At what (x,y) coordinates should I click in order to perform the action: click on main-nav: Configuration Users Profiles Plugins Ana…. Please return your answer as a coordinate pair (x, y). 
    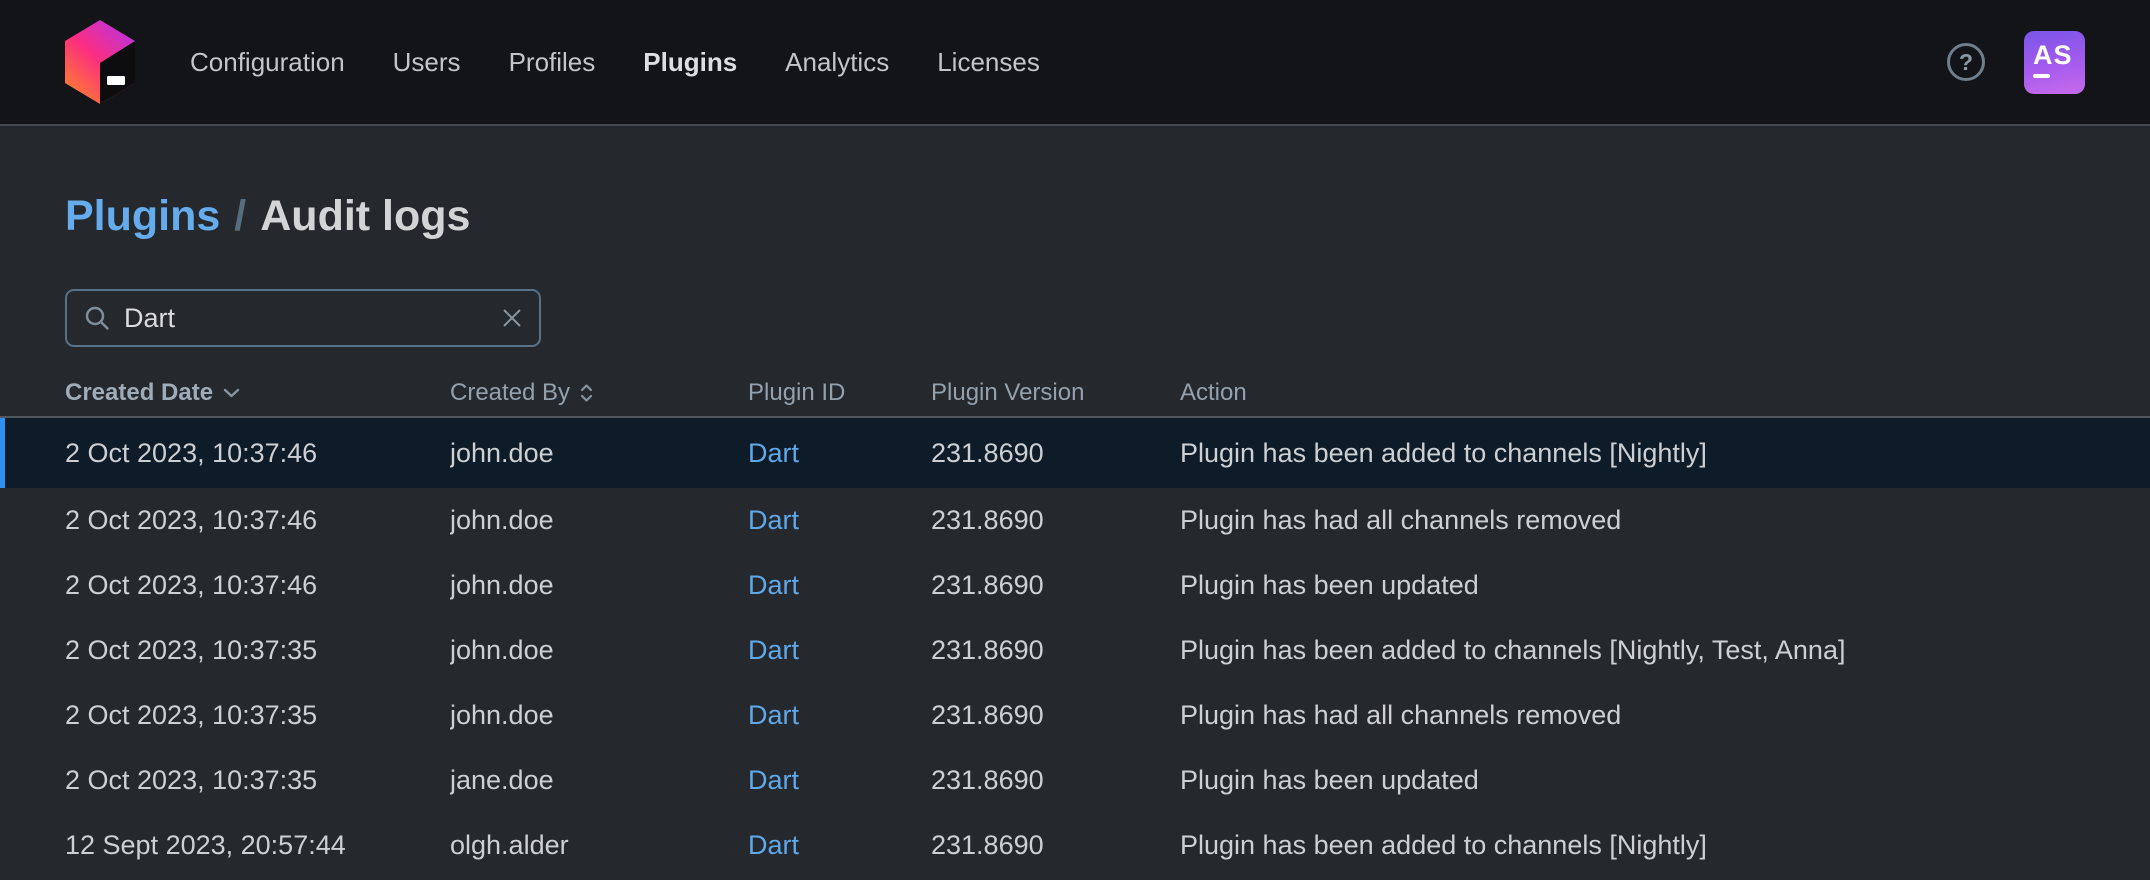
    Looking at the image, I should click on (615, 62).